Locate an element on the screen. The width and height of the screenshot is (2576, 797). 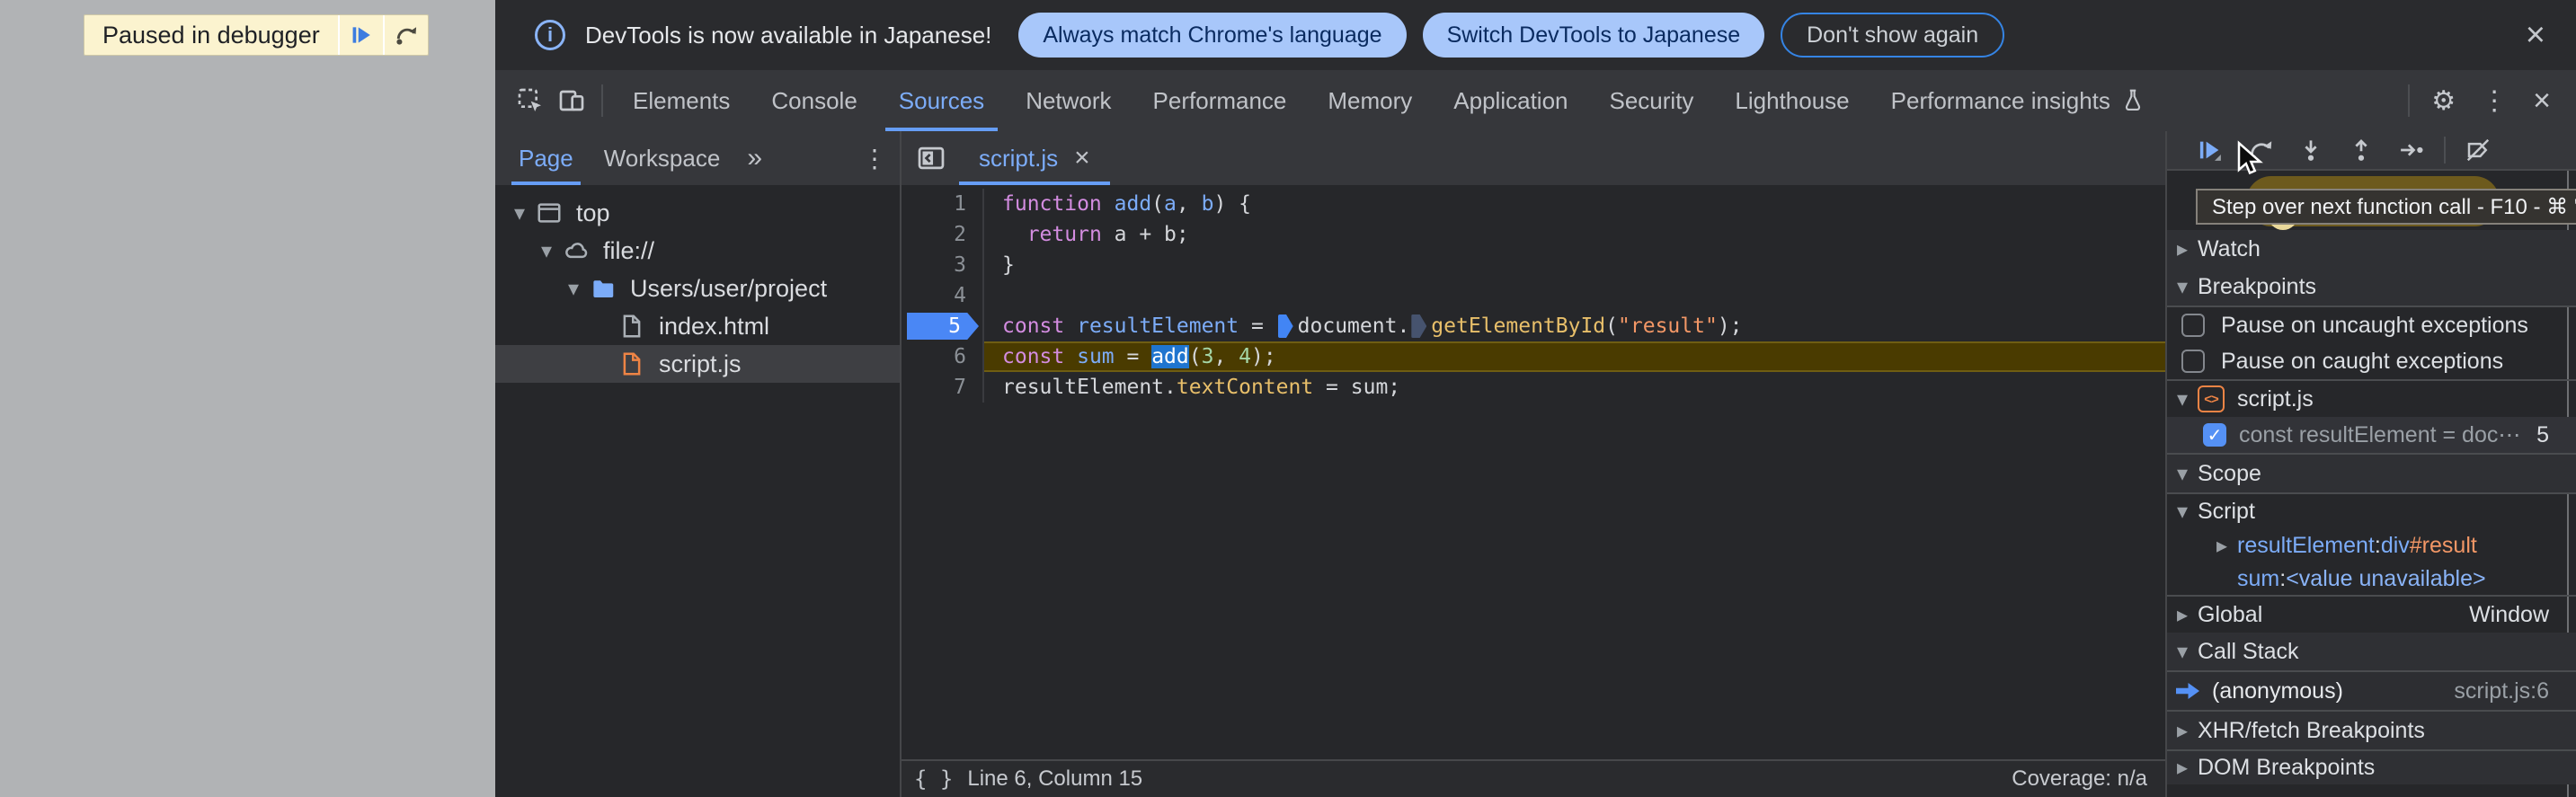
gutter-line-number: 1 is located at coordinates (943, 204).